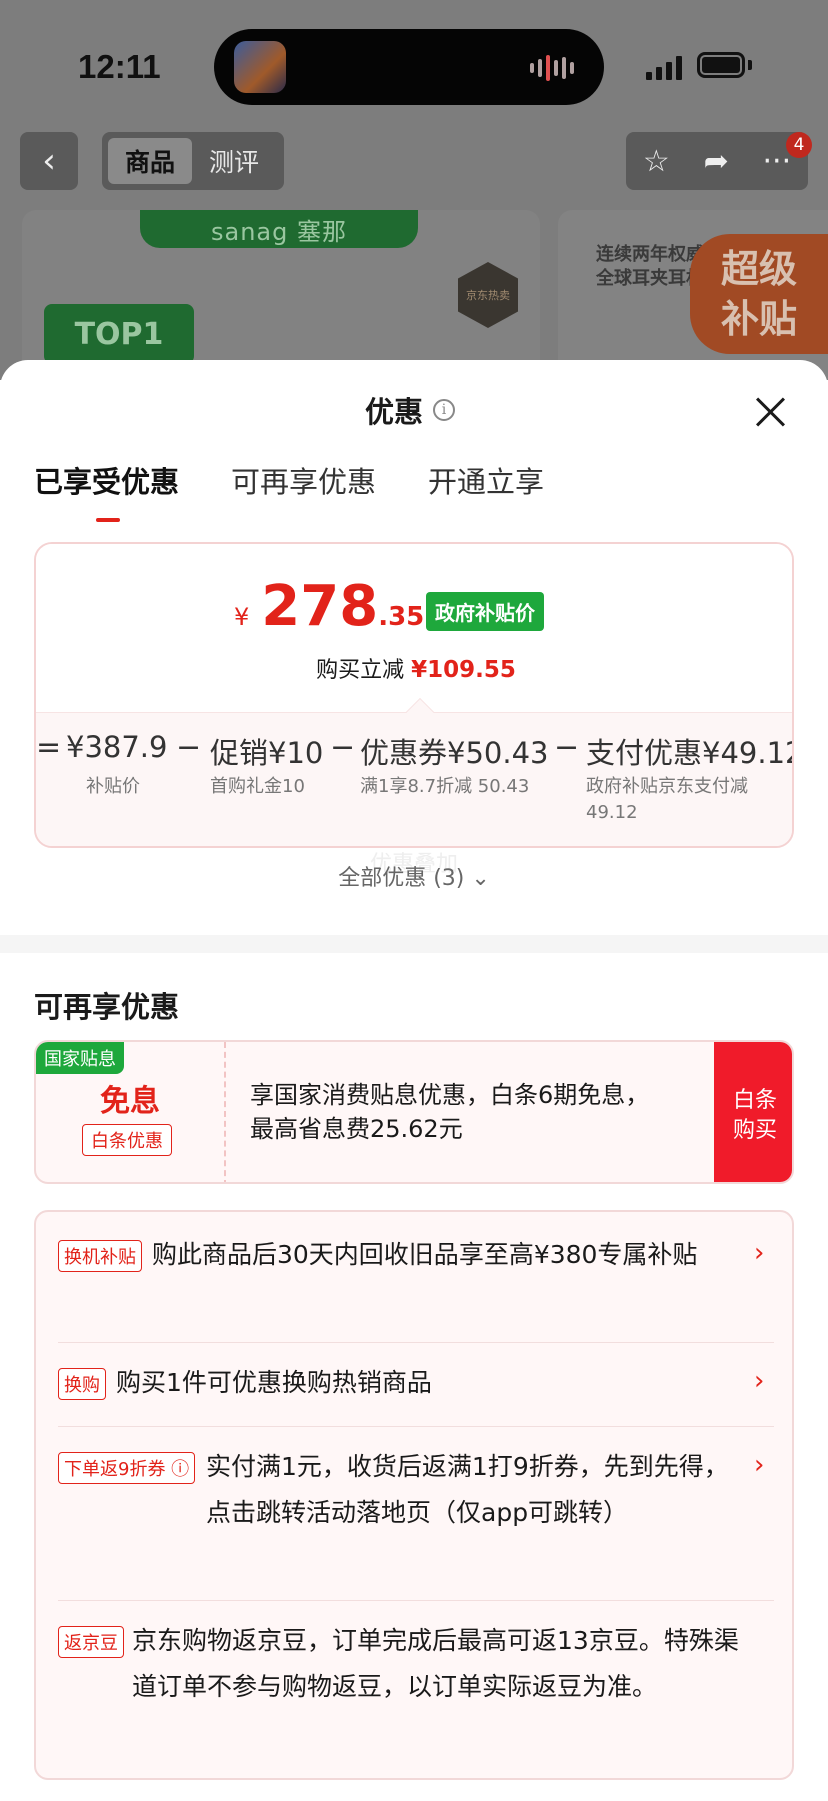 The height and width of the screenshot is (1801, 828). I want to click on page-tabs: 商品 测评, so click(193, 161).